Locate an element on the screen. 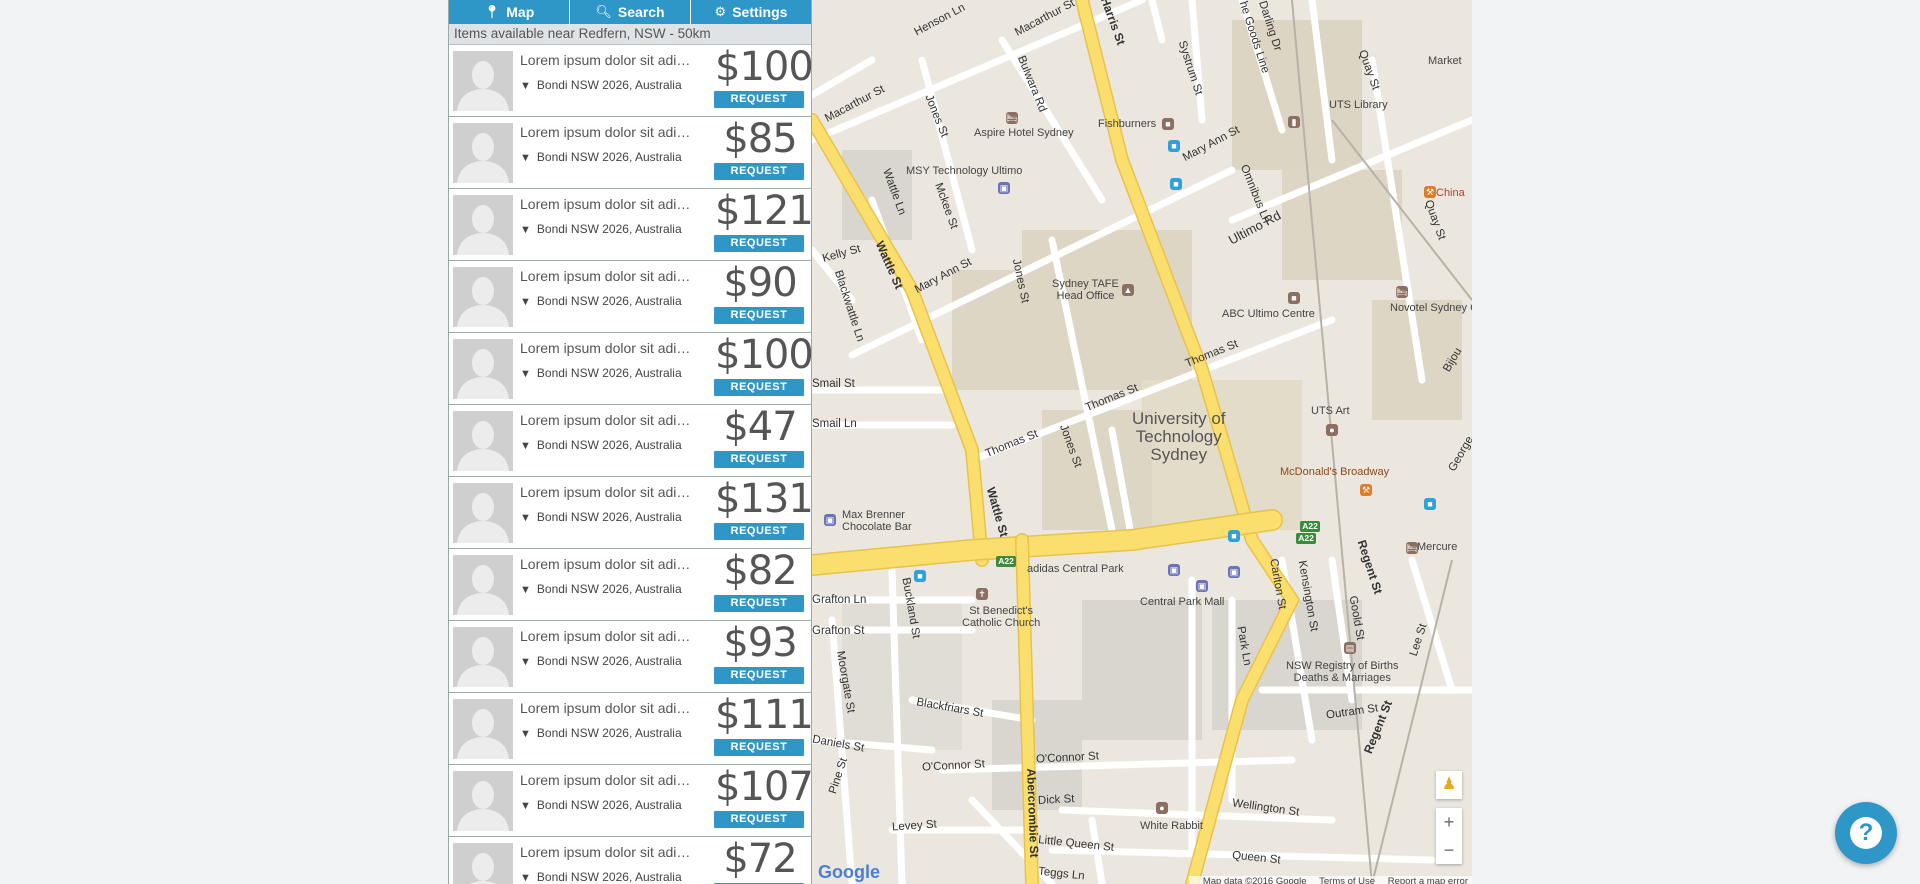 The width and height of the screenshot is (1920, 884). search-tab-label: Search is located at coordinates (641, 12).